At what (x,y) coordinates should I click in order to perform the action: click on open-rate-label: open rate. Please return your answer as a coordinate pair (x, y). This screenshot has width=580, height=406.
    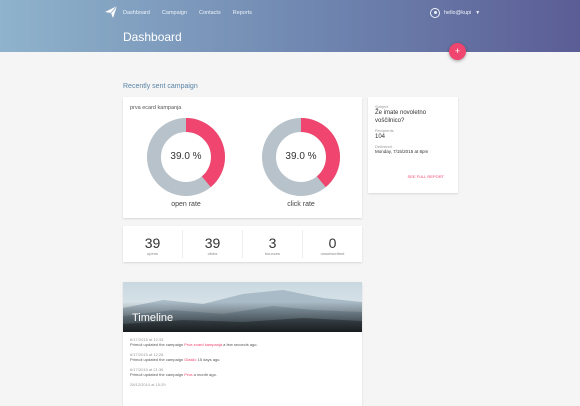
    Looking at the image, I should click on (186, 204).